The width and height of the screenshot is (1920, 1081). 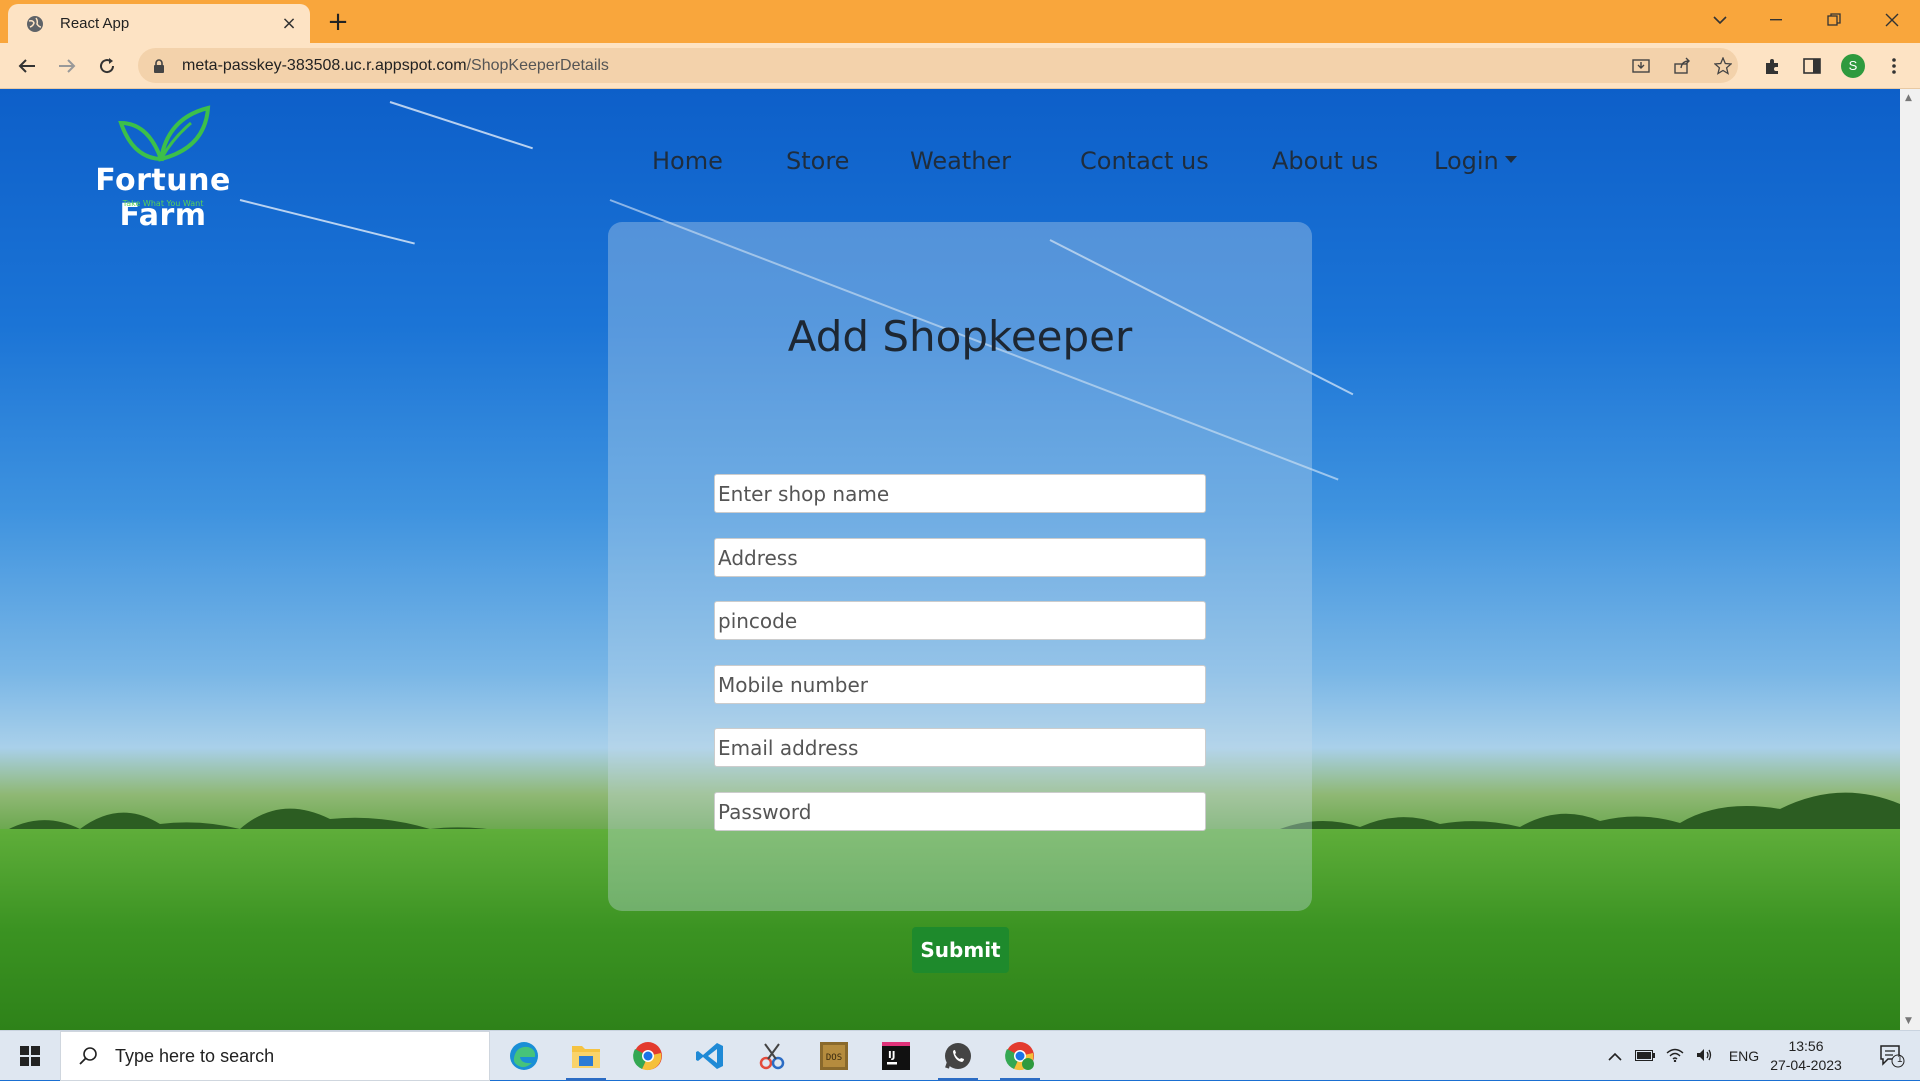 What do you see at coordinates (817, 162) in the screenshot?
I see `nav-store: Store` at bounding box center [817, 162].